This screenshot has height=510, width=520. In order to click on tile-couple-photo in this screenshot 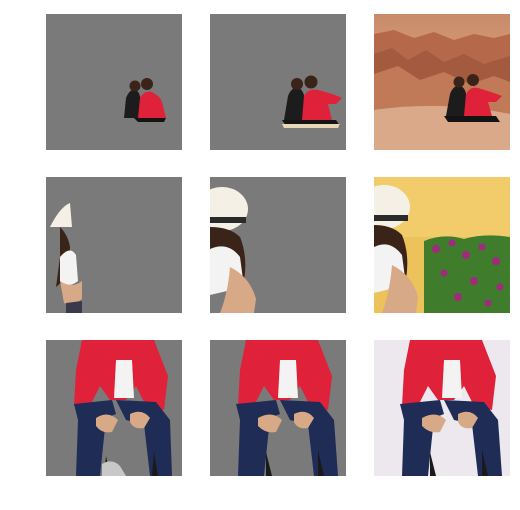, I will do `click(442, 82)`.